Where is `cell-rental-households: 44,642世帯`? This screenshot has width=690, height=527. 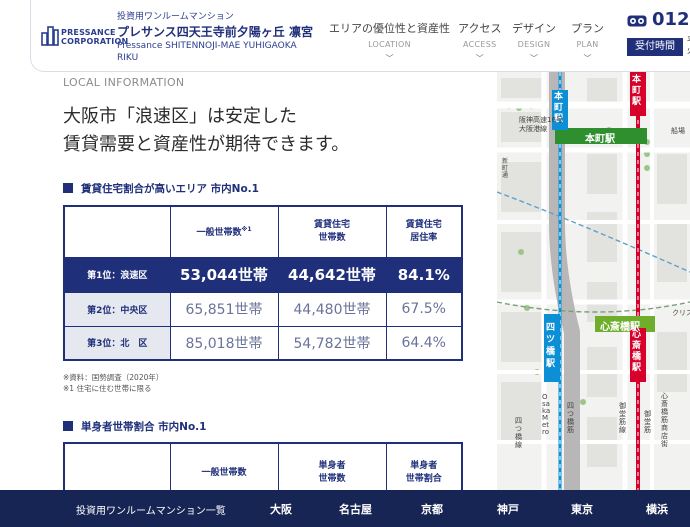
cell-rental-households: 44,642世帯 is located at coordinates (332, 274).